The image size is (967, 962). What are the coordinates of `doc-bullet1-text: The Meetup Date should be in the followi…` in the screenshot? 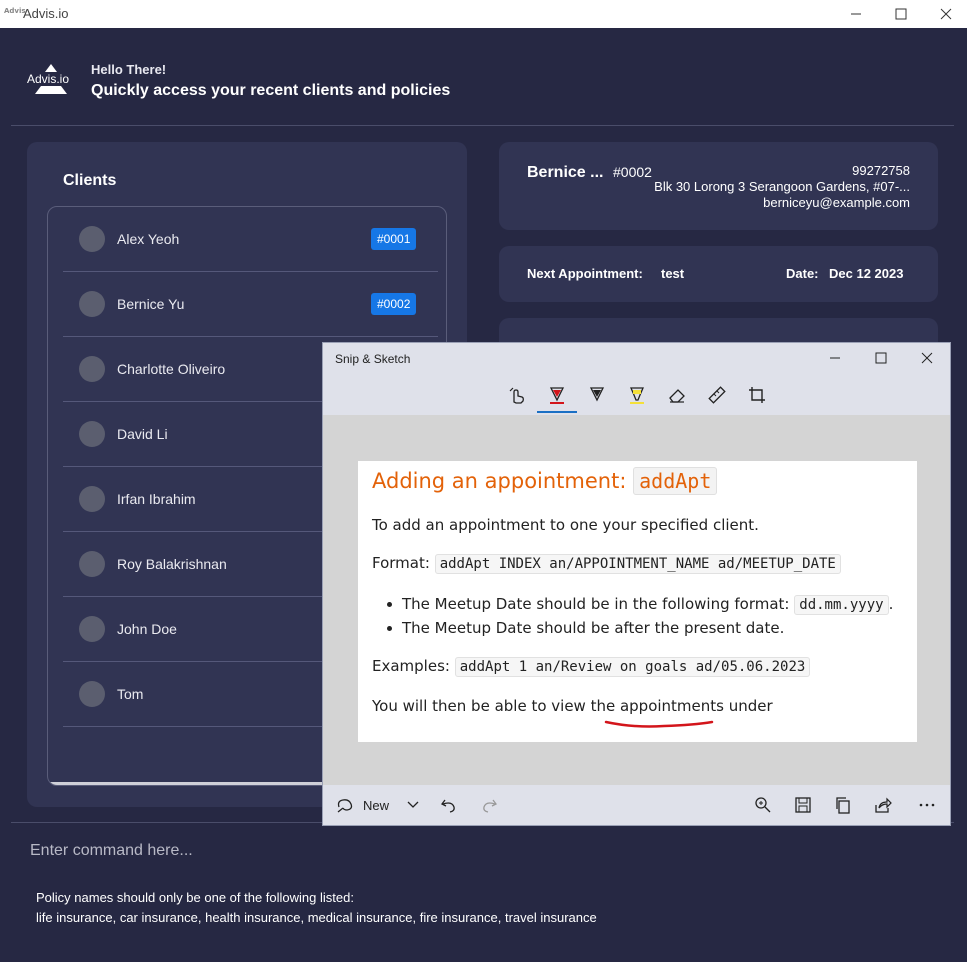 It's located at (596, 604).